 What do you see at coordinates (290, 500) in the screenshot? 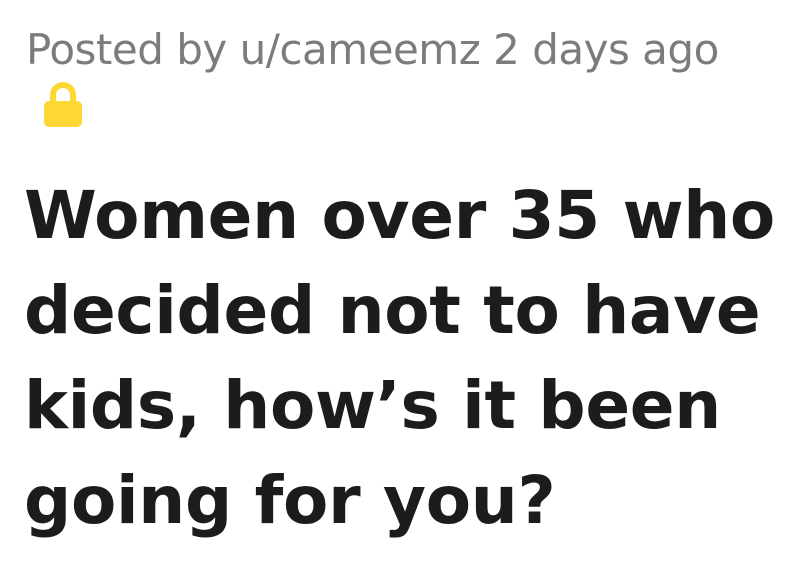
I see `post-title-line: going for you?` at bounding box center [290, 500].